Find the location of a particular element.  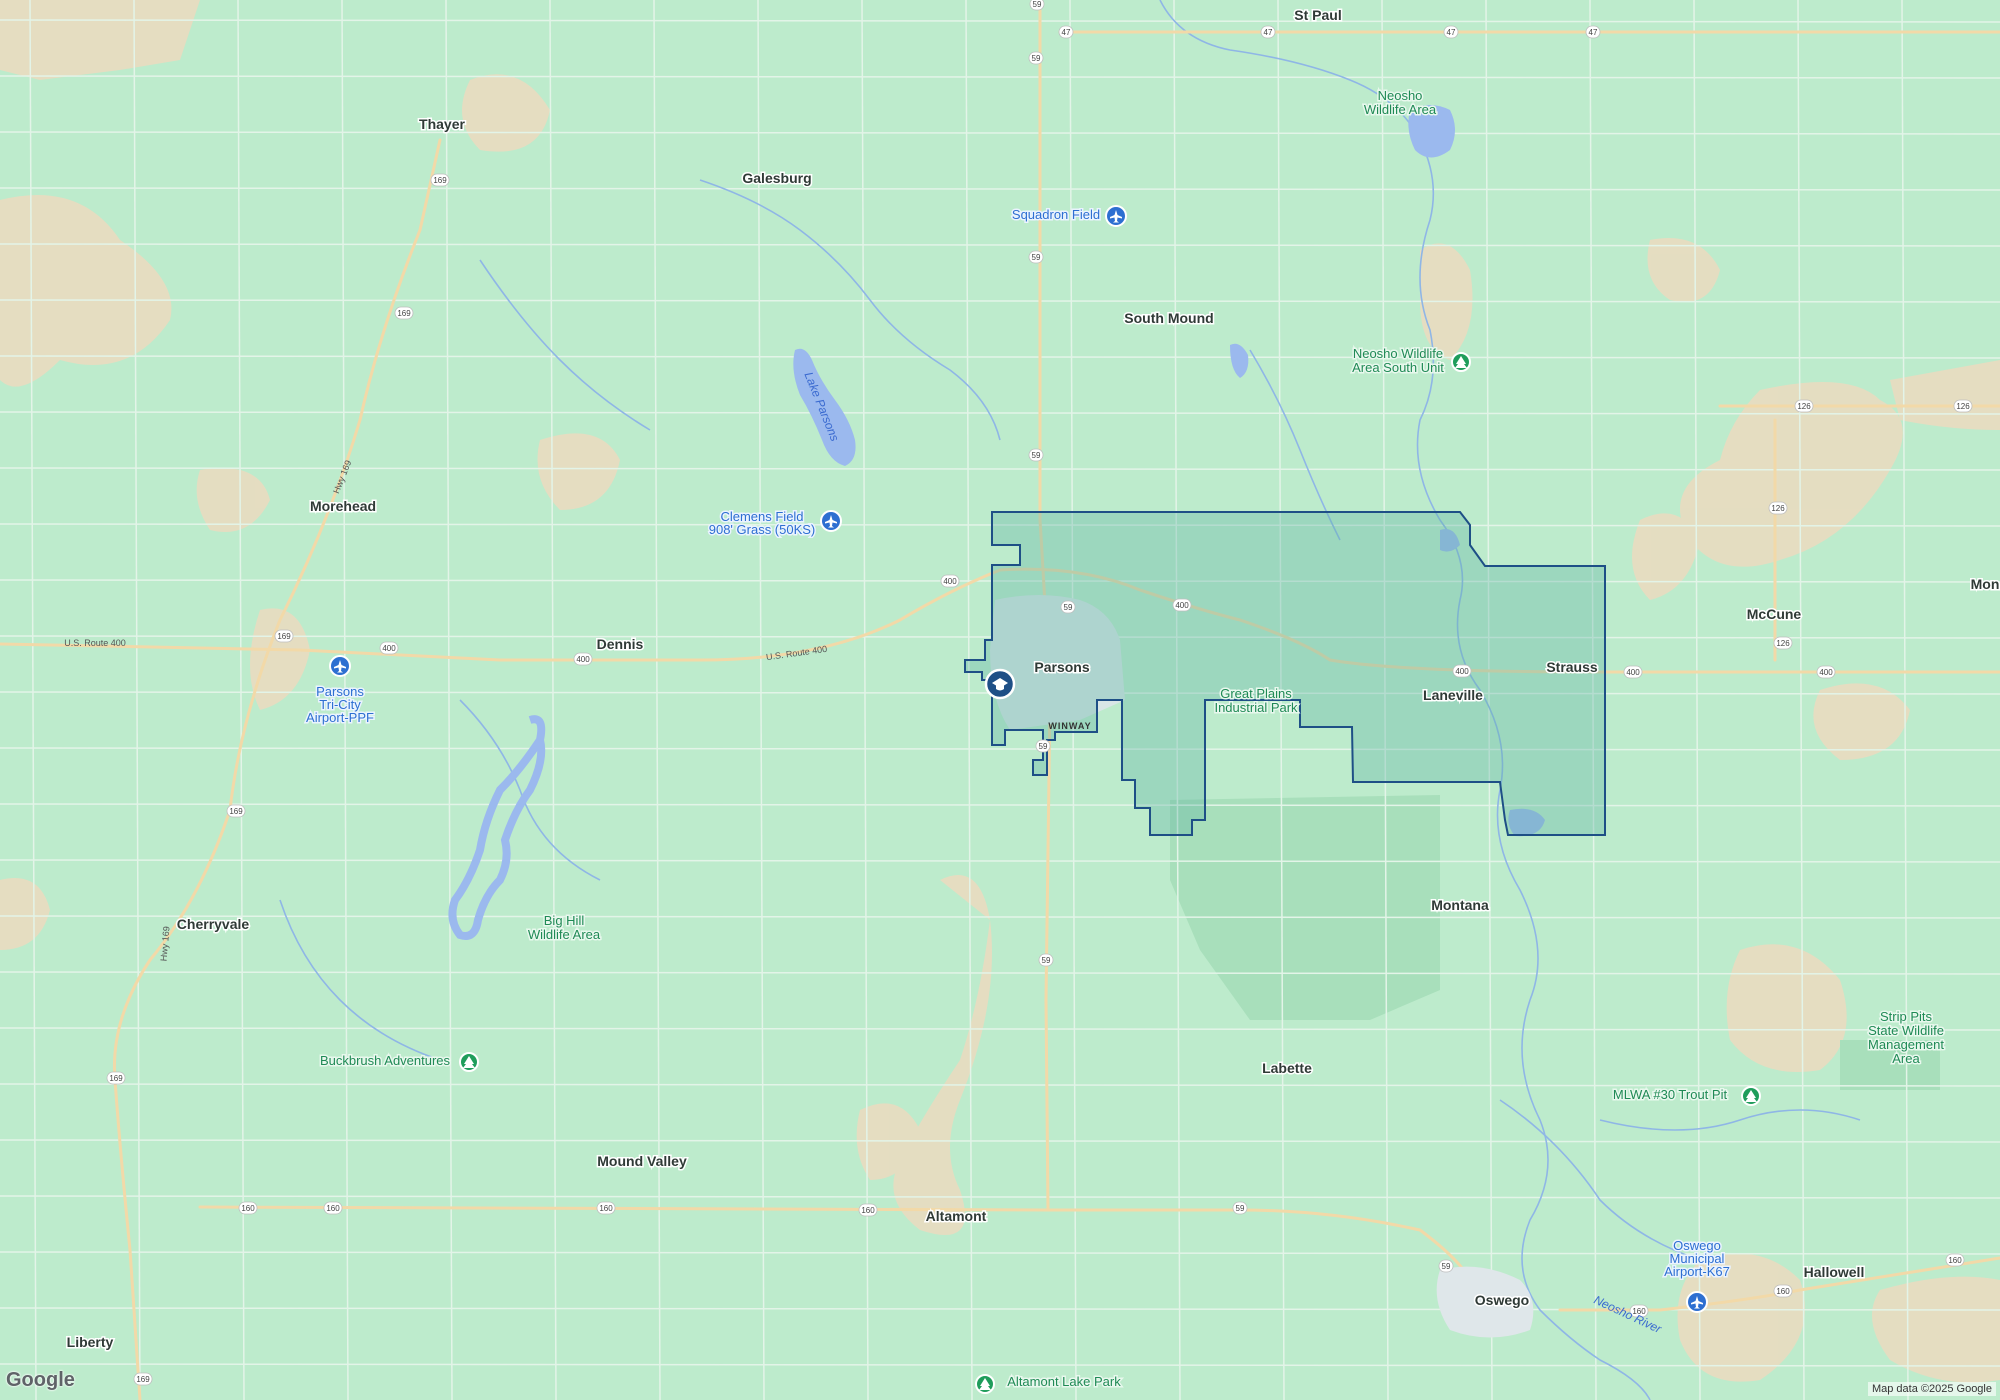

park-label-line: MLWA #30 Trout Pit is located at coordinates (1670, 1094).